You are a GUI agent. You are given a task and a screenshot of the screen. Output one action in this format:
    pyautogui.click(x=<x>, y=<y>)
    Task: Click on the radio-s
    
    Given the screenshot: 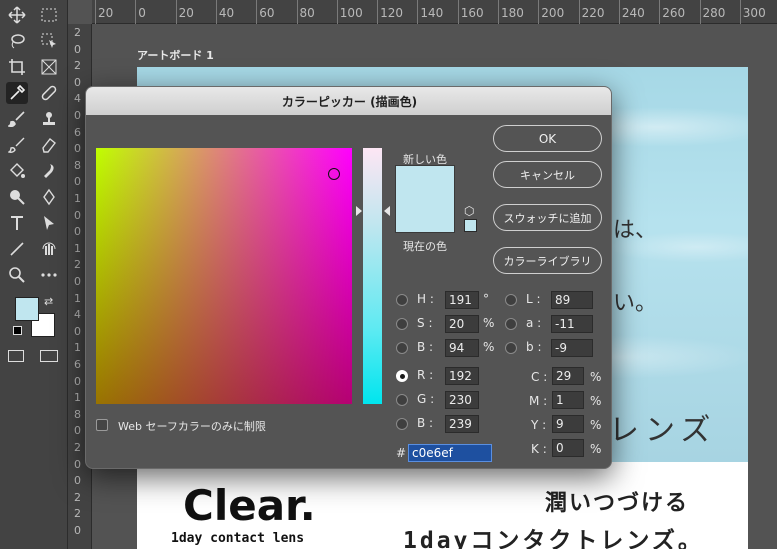 What is the action you would take?
    pyautogui.click(x=402, y=324)
    